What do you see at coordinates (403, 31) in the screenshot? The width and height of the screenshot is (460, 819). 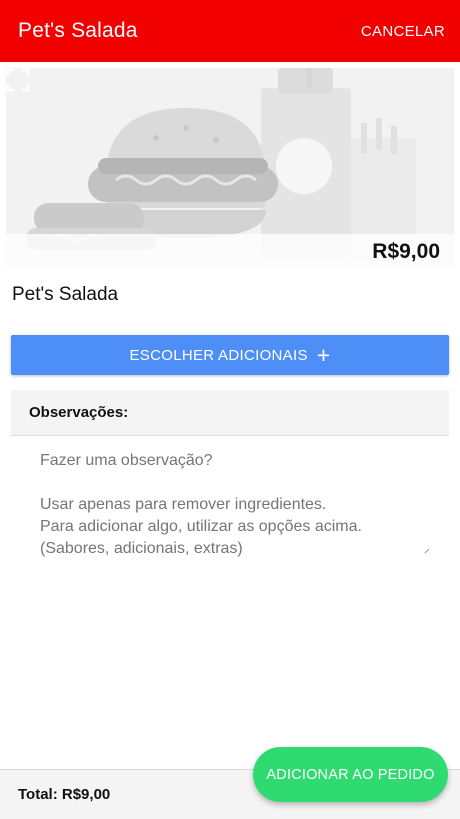 I see `cancel-button: CANCELAR` at bounding box center [403, 31].